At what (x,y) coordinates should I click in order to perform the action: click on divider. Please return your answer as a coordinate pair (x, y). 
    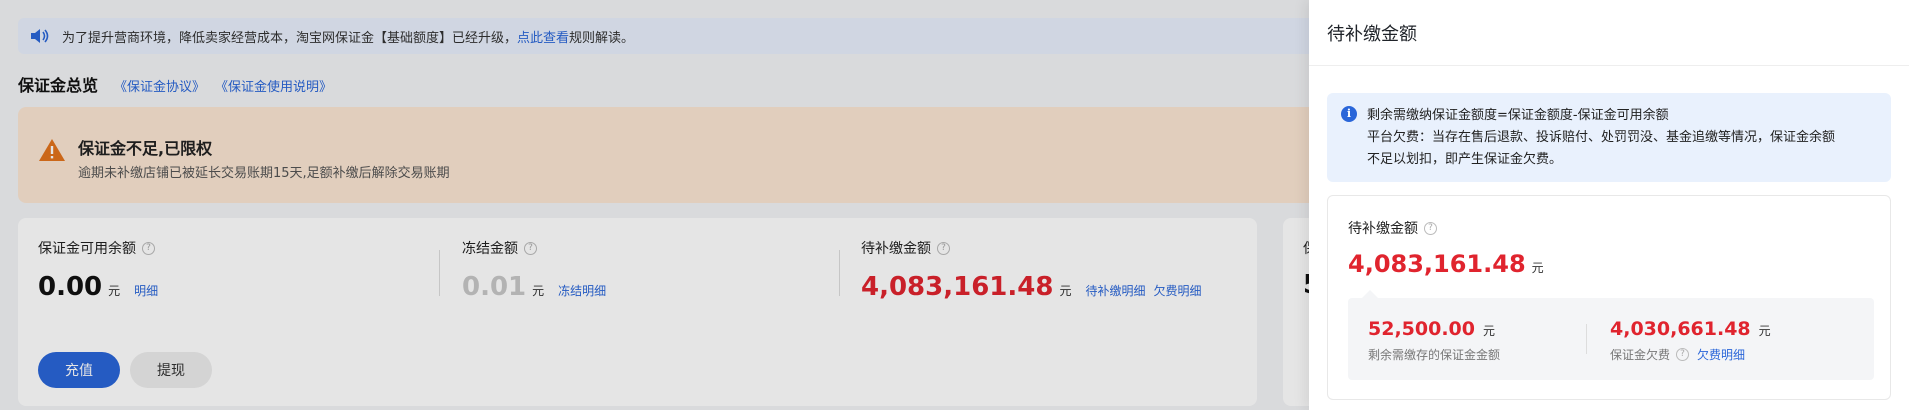
    Looking at the image, I should click on (1586, 339).